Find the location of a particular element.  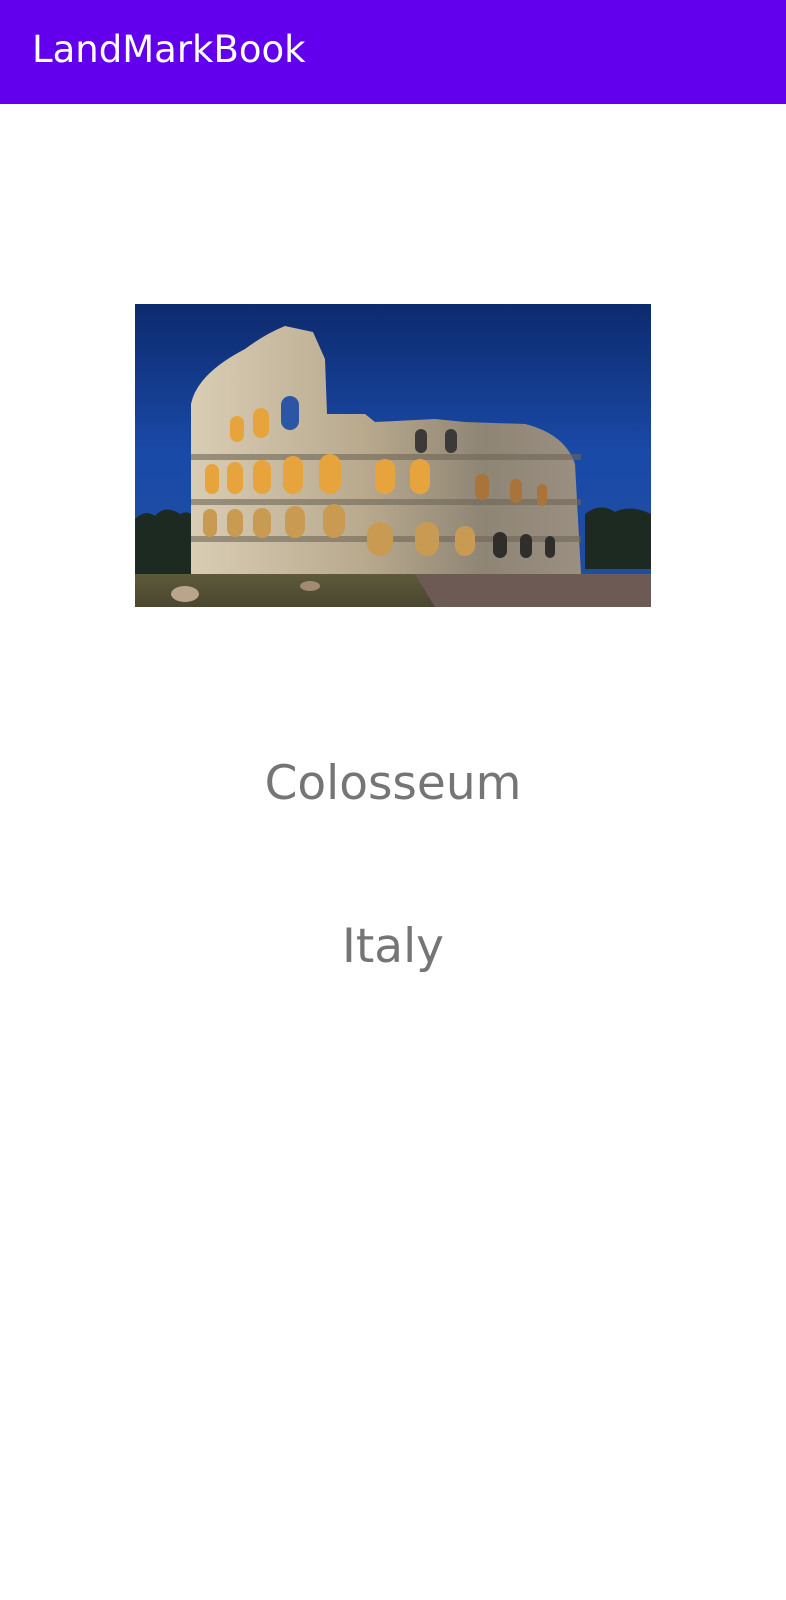

app-bar: LandMarkBook is located at coordinates (393, 52).